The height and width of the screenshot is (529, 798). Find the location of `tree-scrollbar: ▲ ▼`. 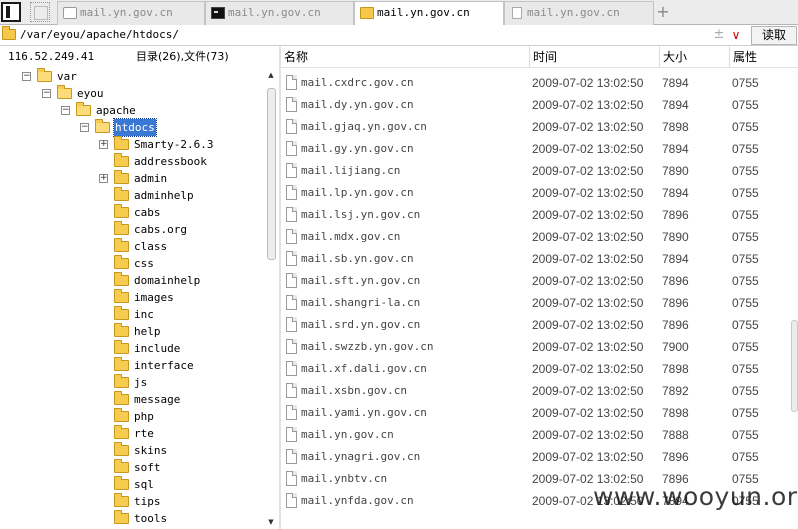

tree-scrollbar: ▲ ▼ is located at coordinates (271, 298).